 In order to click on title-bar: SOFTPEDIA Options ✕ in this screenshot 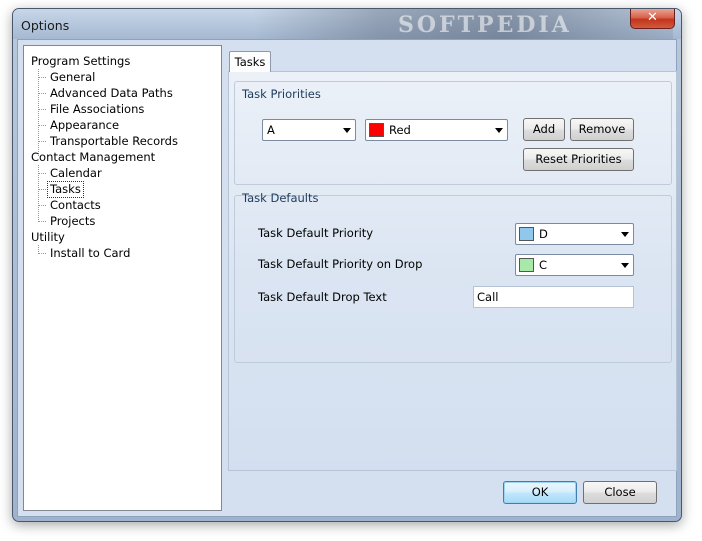, I will do `click(347, 24)`.